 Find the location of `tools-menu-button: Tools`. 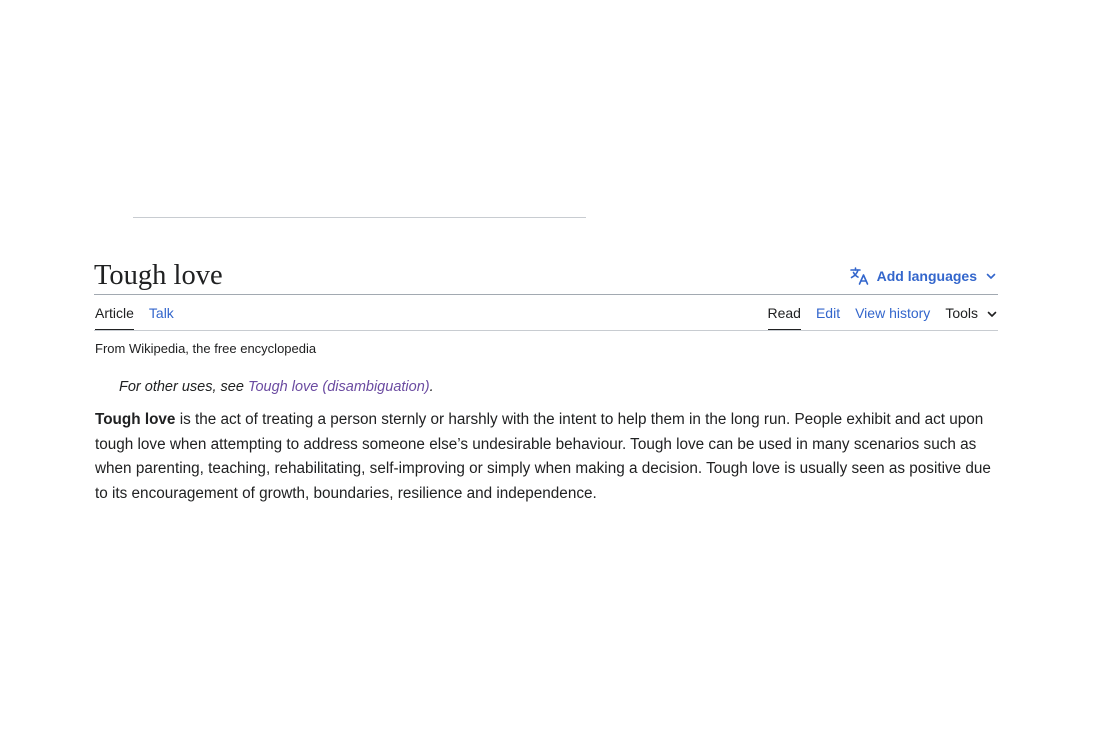

tools-menu-button: Tools is located at coordinates (971, 313).